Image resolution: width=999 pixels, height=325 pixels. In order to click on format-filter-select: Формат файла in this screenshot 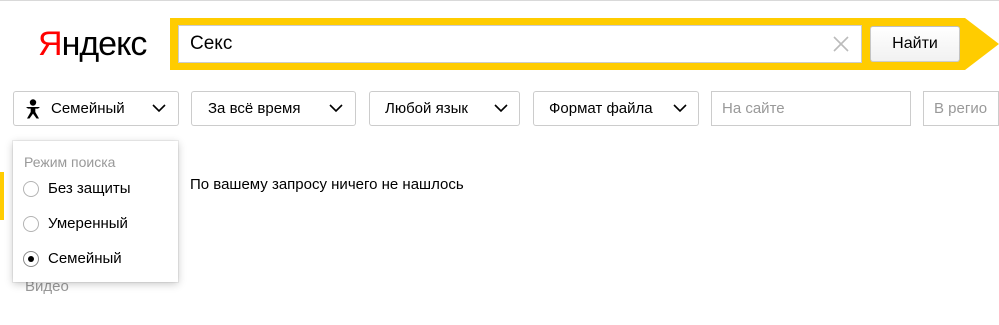, I will do `click(616, 108)`.